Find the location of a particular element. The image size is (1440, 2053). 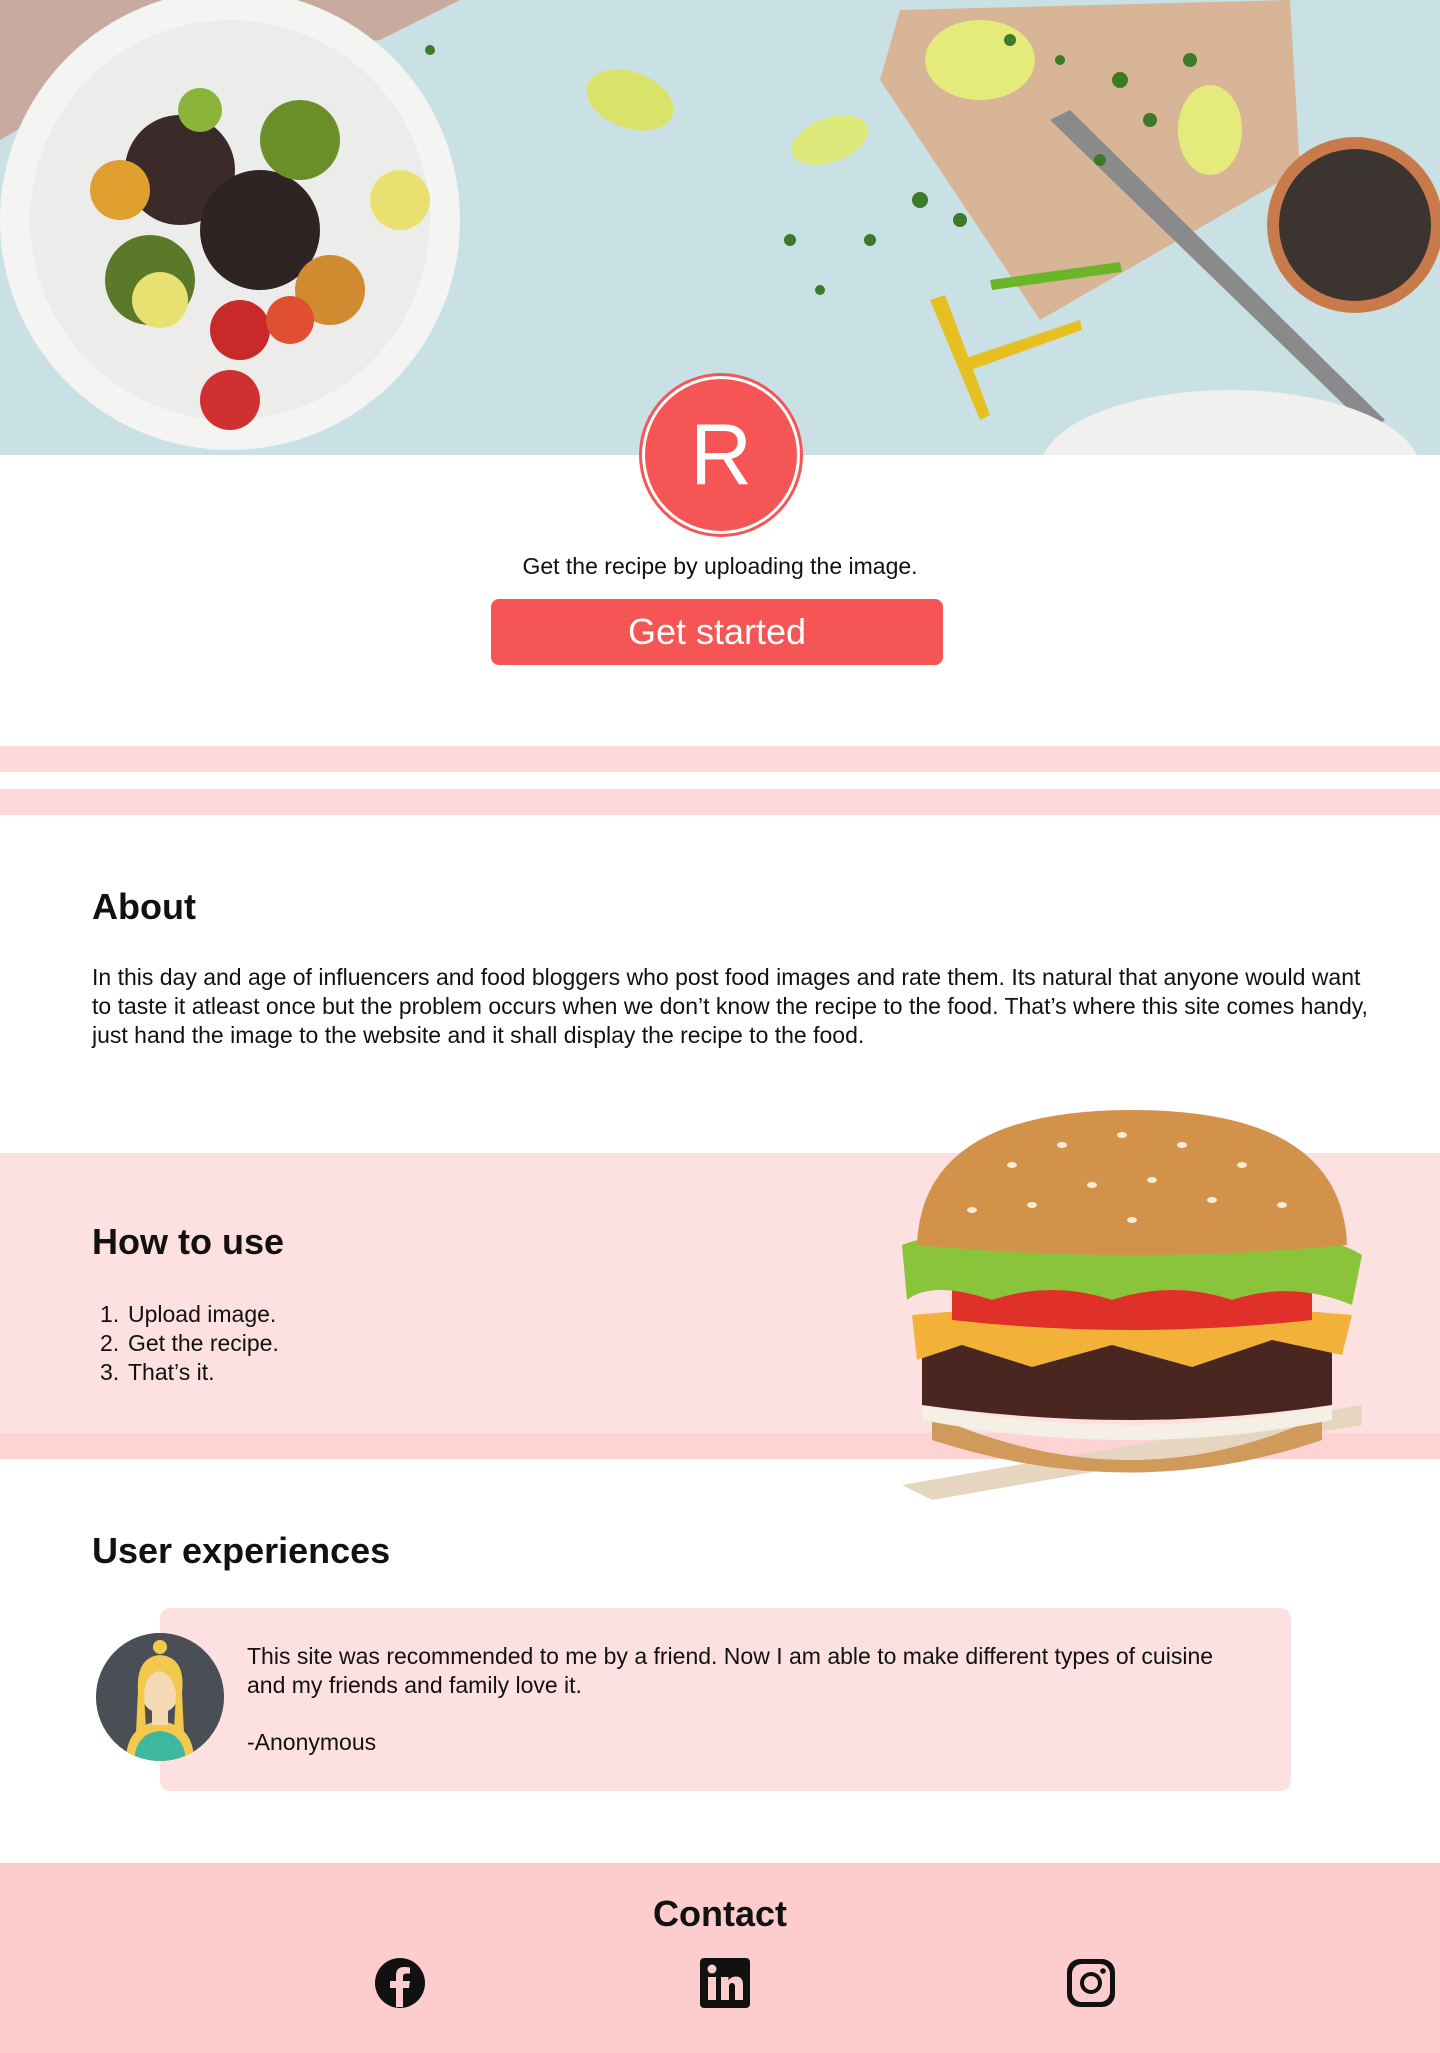

testimonial-author: -Anonymous is located at coordinates (312, 1742).